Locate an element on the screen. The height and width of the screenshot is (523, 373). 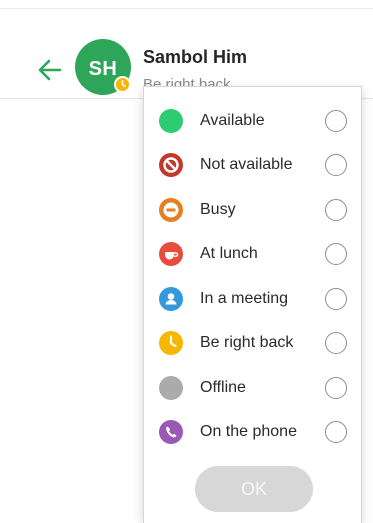
ok-button: OK is located at coordinates (254, 489).